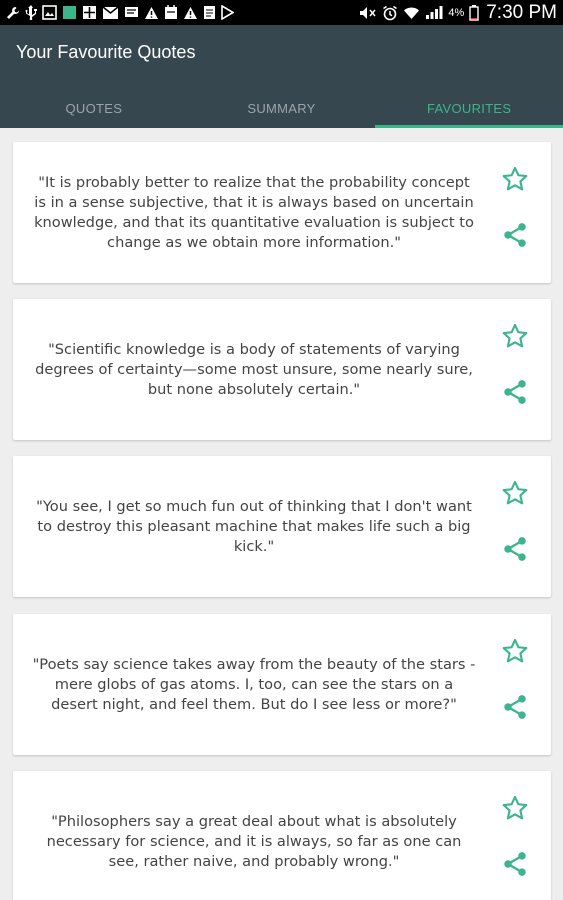 The height and width of the screenshot is (900, 563). What do you see at coordinates (209, 12) in the screenshot?
I see `document-icon` at bounding box center [209, 12].